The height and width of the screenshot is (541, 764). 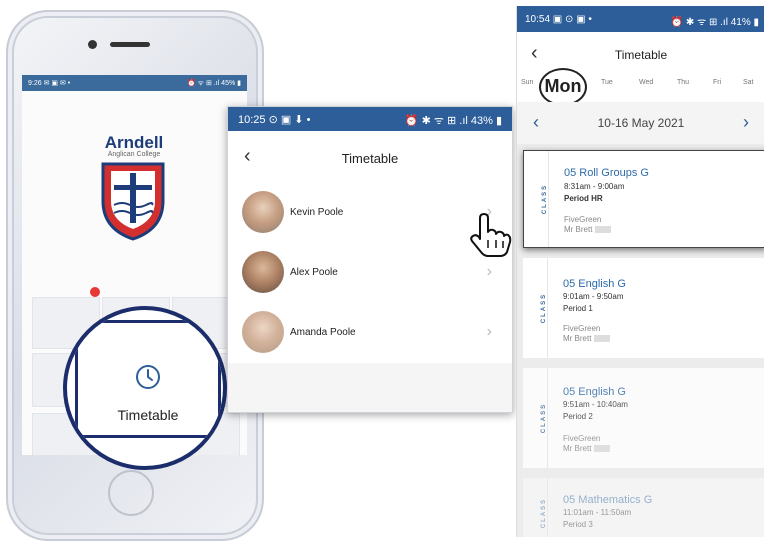 What do you see at coordinates (640, 87) in the screenshot?
I see `day-selector: Sun Mon Tue Wed Thu Fri Sat` at bounding box center [640, 87].